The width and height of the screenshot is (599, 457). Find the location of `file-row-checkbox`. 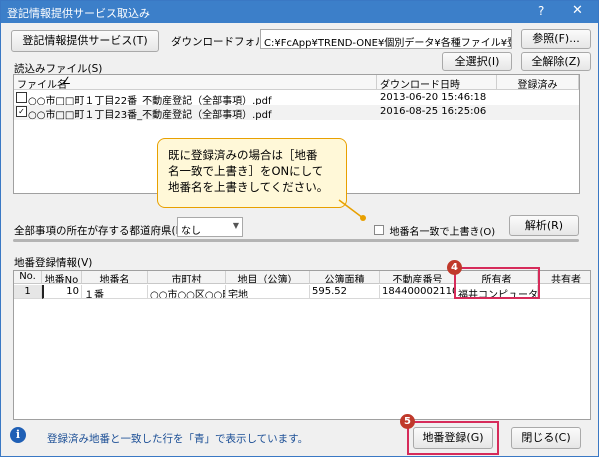

file-row-checkbox is located at coordinates (21, 97).